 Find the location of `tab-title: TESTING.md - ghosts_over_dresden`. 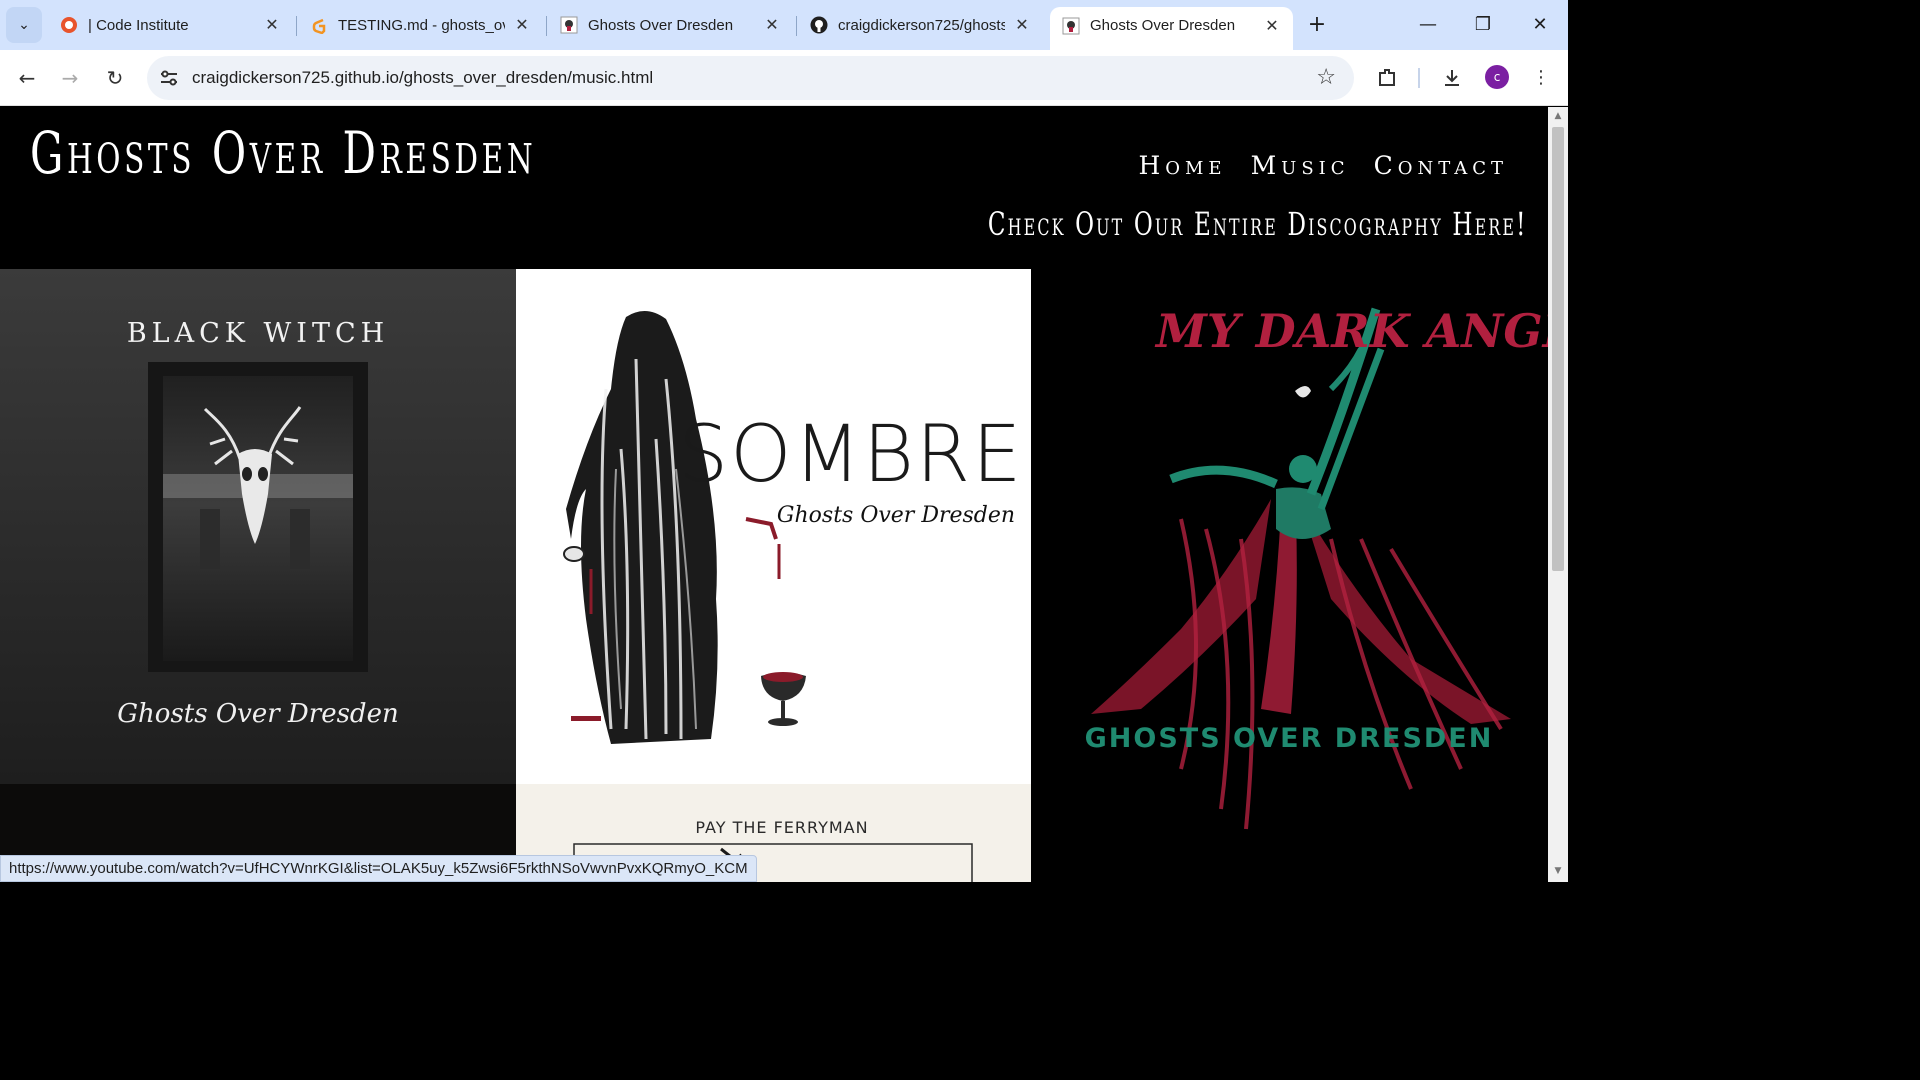

tab-title: TESTING.md - ghosts_over_dresden is located at coordinates (421, 25).